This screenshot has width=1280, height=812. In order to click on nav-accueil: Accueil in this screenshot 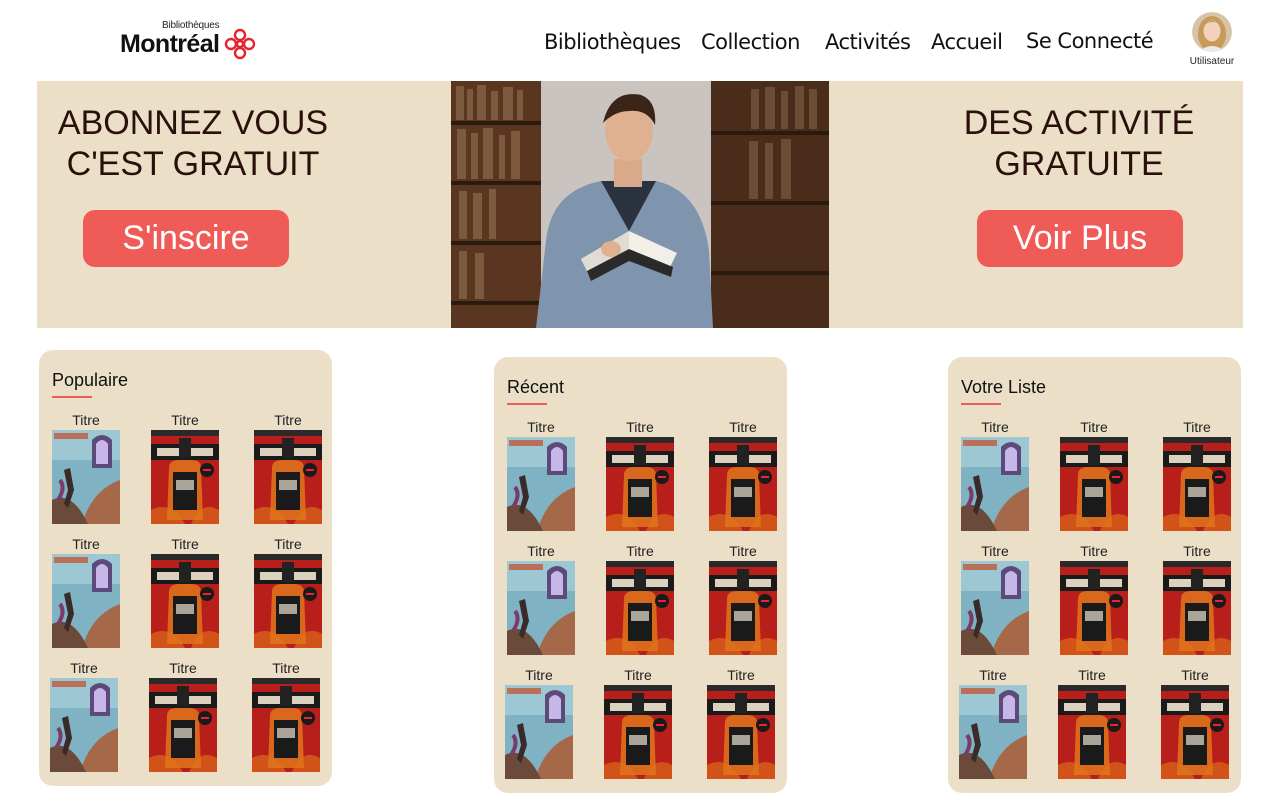, I will do `click(967, 42)`.